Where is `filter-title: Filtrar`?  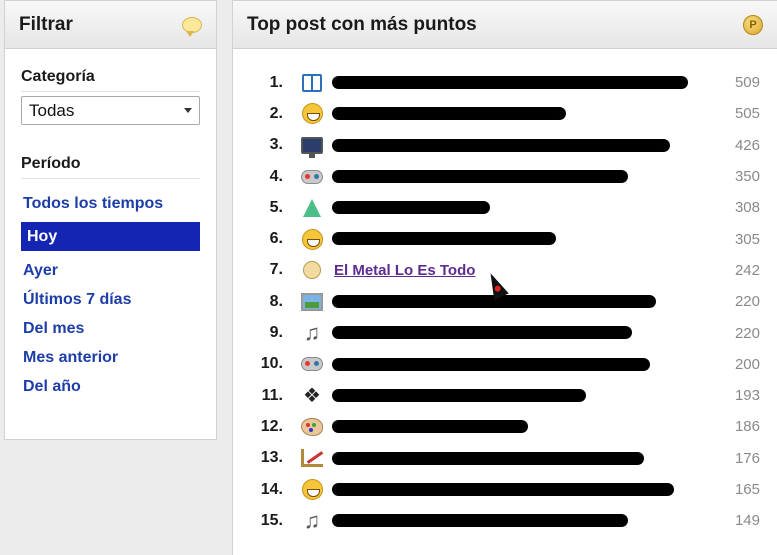
filter-title: Filtrar is located at coordinates (46, 24).